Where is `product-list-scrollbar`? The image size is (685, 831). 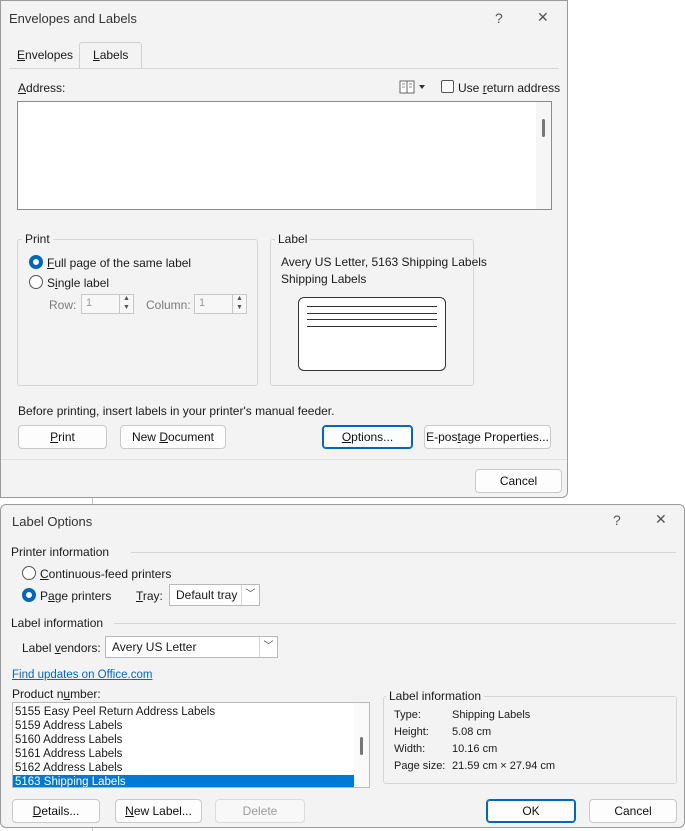 product-list-scrollbar is located at coordinates (361, 745).